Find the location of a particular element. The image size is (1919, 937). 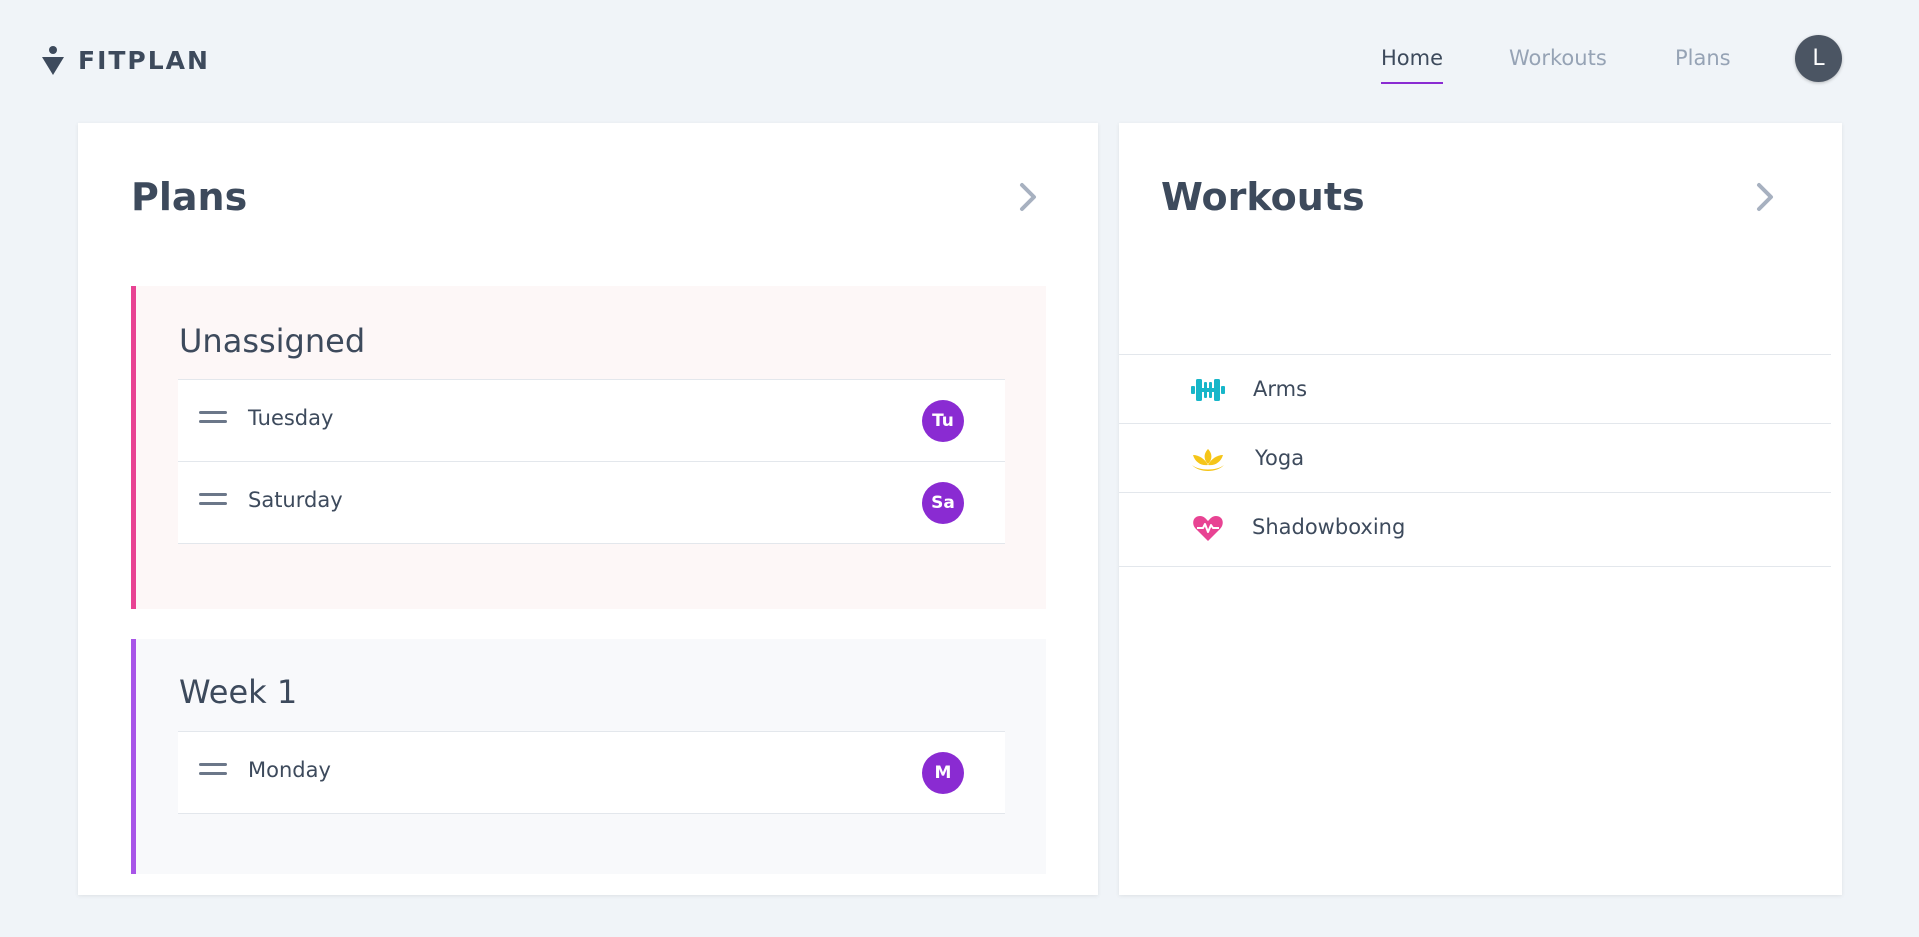

day-list: Tuesday Tu Saturday Sa is located at coordinates (591, 461).